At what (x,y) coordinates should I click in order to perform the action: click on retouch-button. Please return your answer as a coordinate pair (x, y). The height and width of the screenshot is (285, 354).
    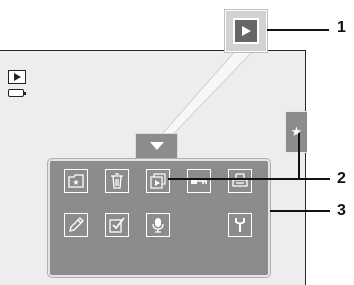
    Looking at the image, I should click on (76, 225).